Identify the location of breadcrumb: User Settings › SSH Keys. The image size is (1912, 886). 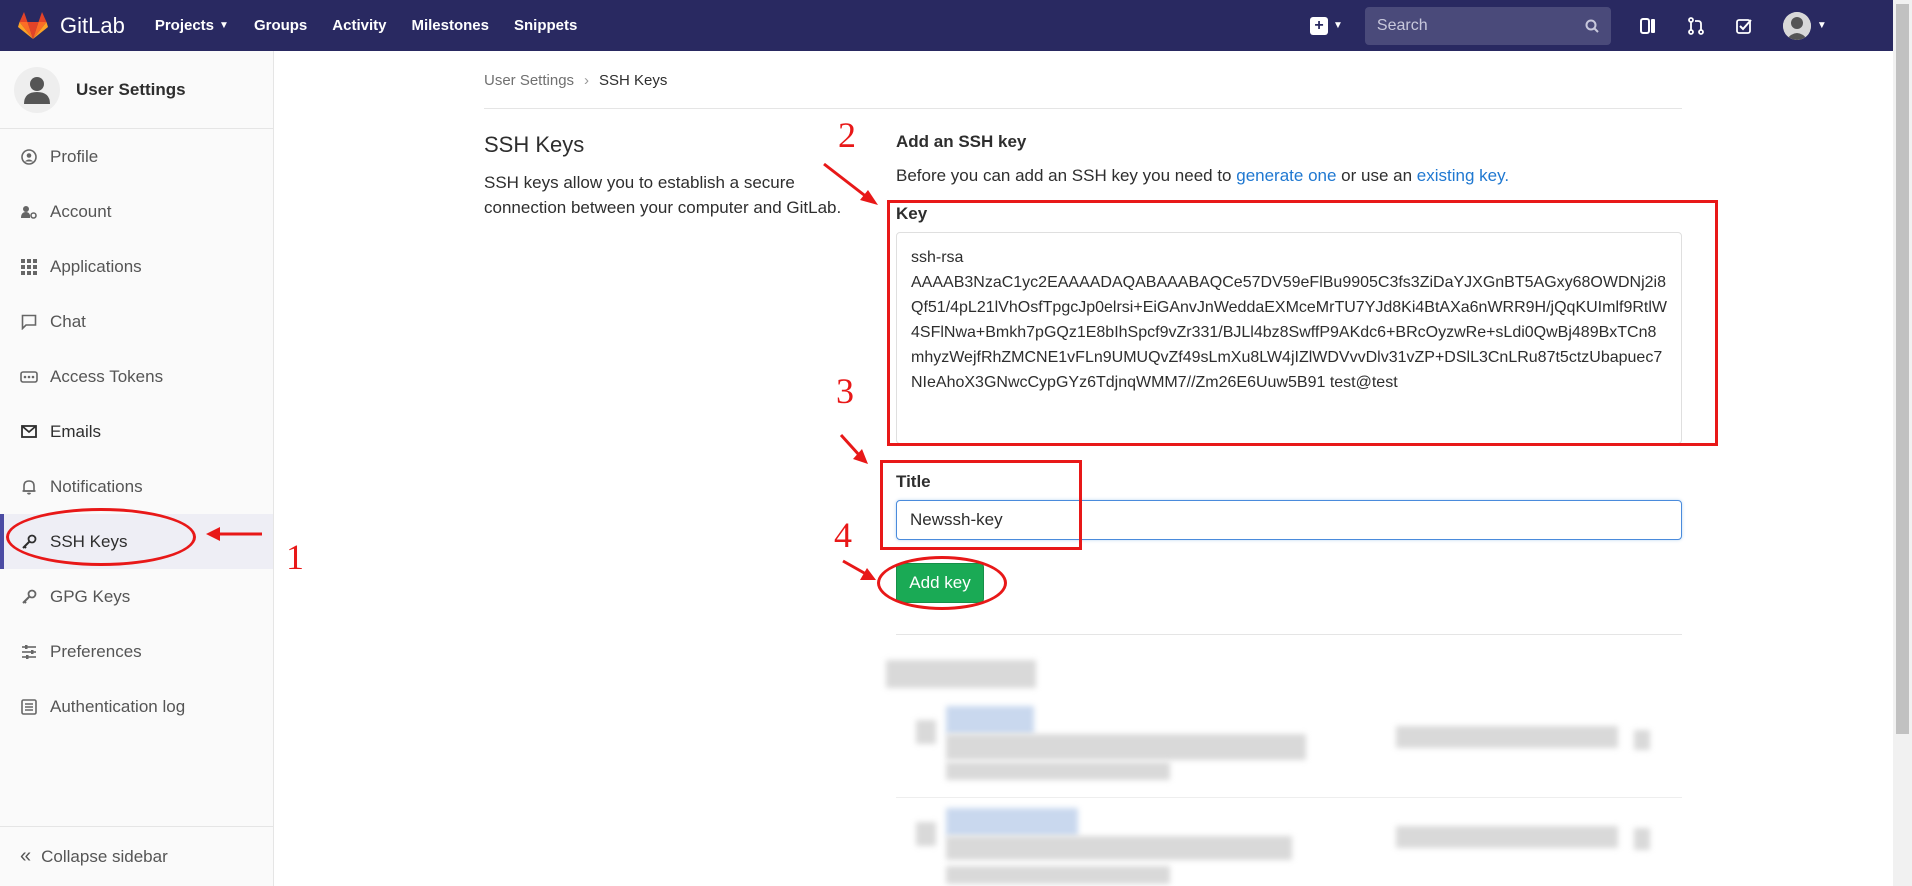
(575, 80).